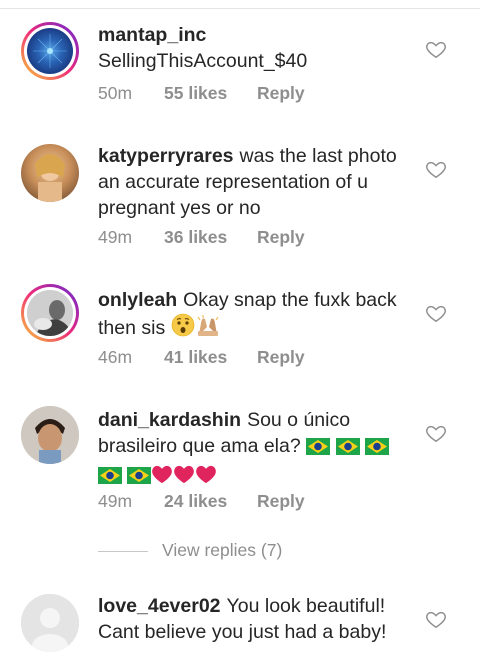  I want to click on comment-likes: 36 likes, so click(210, 237).